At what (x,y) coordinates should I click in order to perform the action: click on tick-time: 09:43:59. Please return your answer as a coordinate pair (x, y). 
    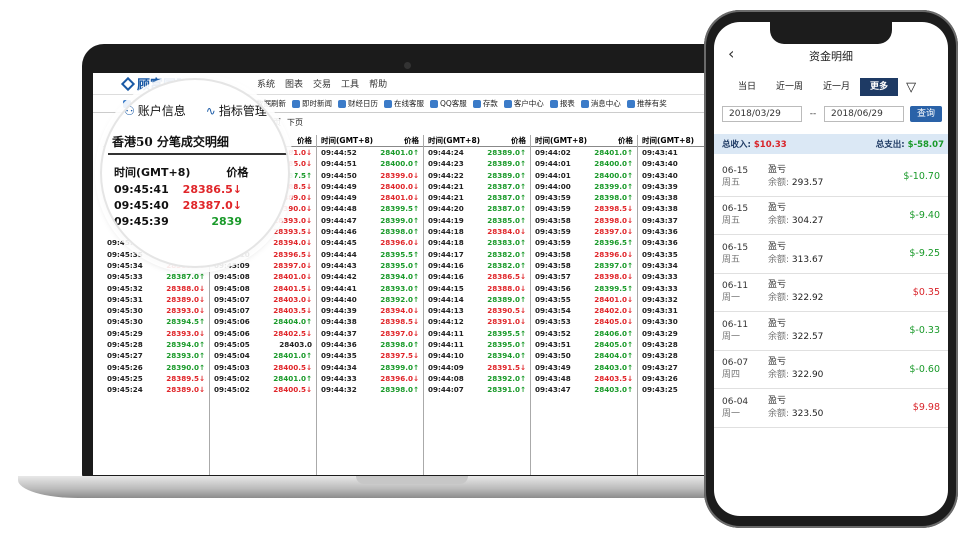
    Looking at the image, I should click on (553, 232).